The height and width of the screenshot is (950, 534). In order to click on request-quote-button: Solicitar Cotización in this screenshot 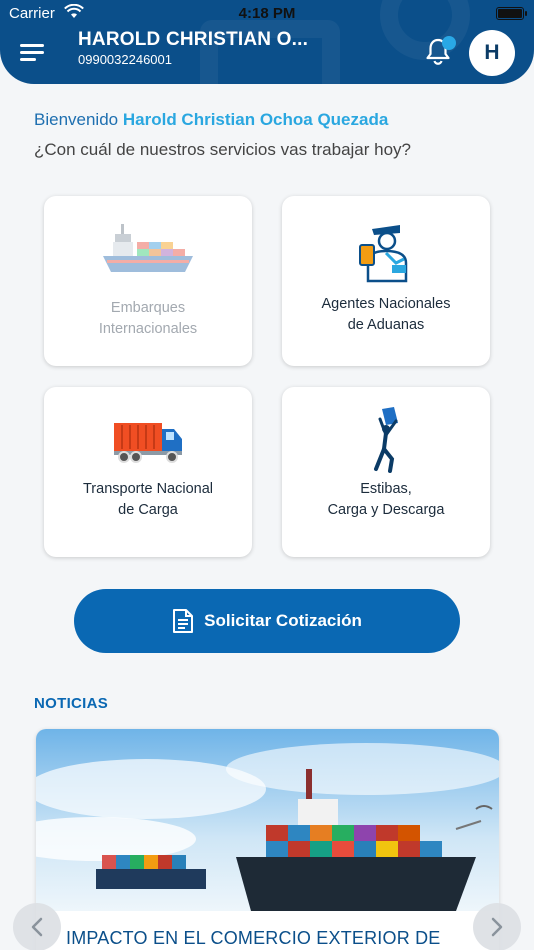, I will do `click(267, 621)`.